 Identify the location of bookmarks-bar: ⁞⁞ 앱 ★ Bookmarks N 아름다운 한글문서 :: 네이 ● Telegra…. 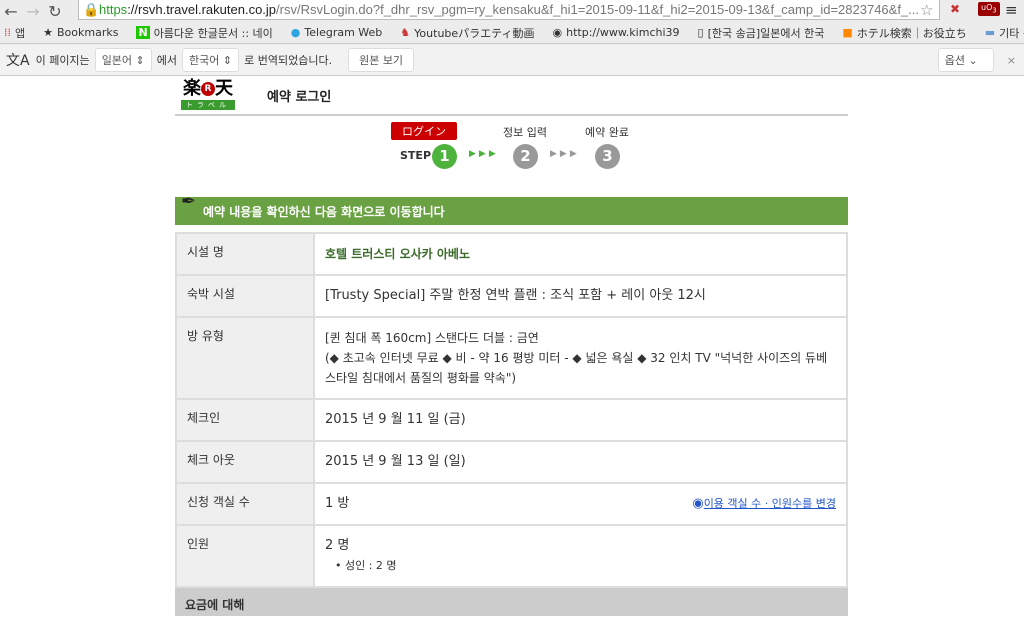
(512, 33).